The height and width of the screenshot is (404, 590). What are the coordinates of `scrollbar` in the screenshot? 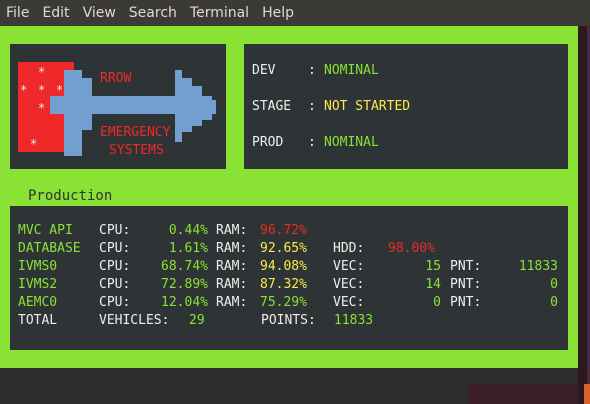 It's located at (584, 215).